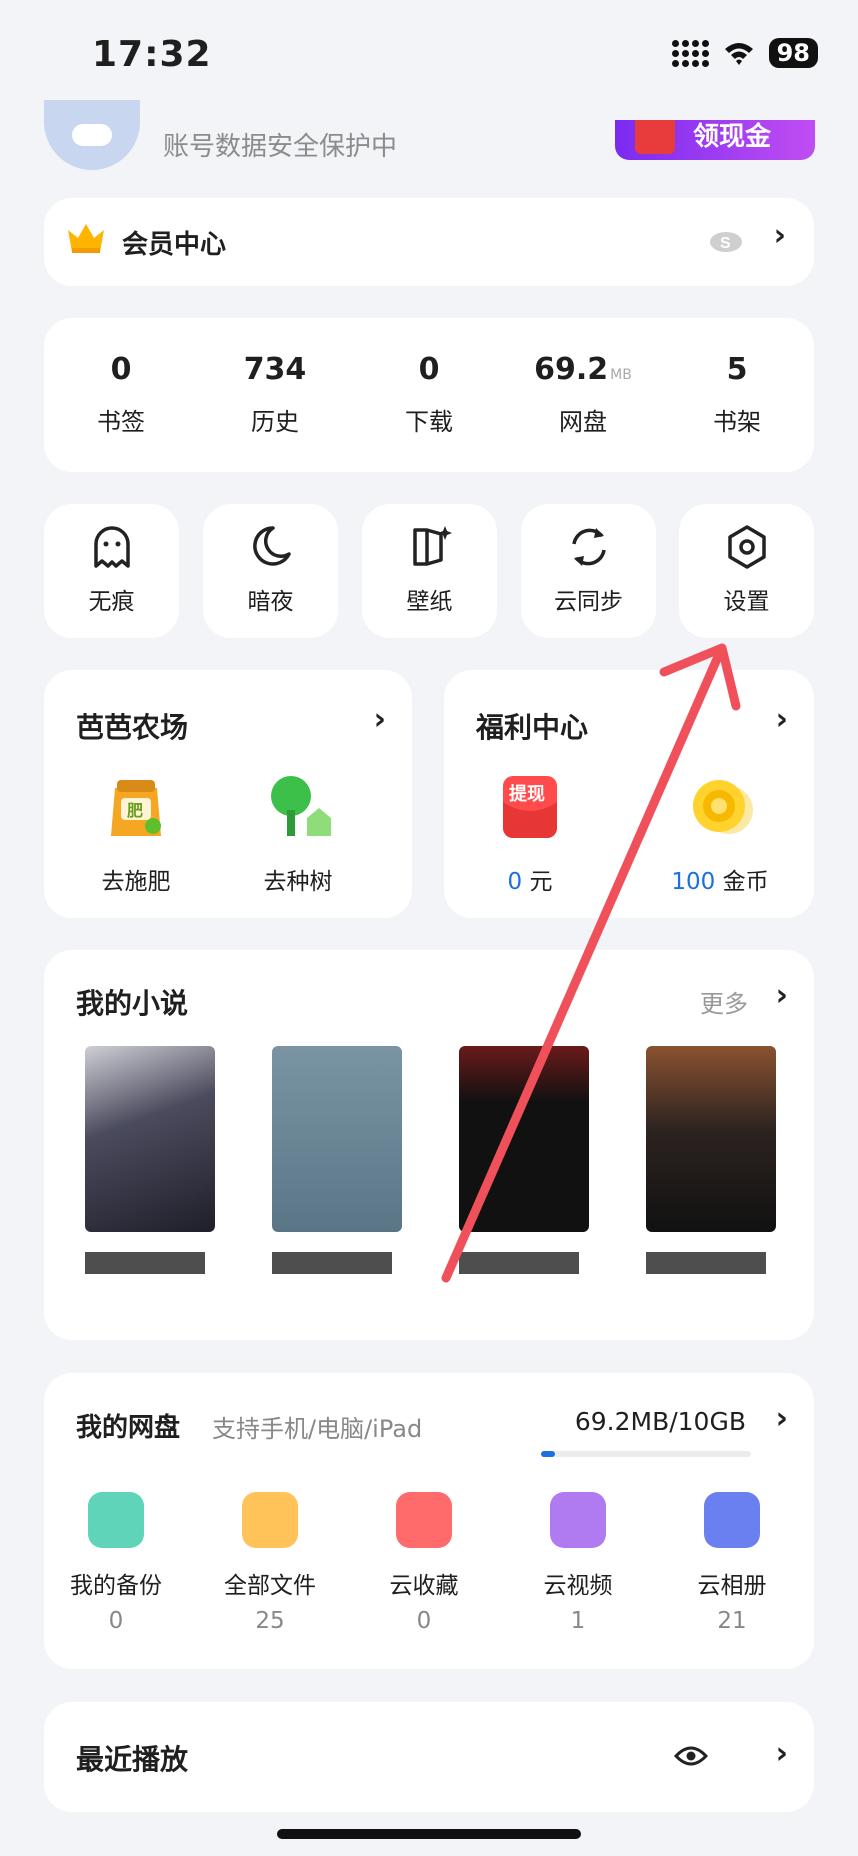 The height and width of the screenshot is (1856, 858). I want to click on cloud-item-count: 21, so click(732, 1621).